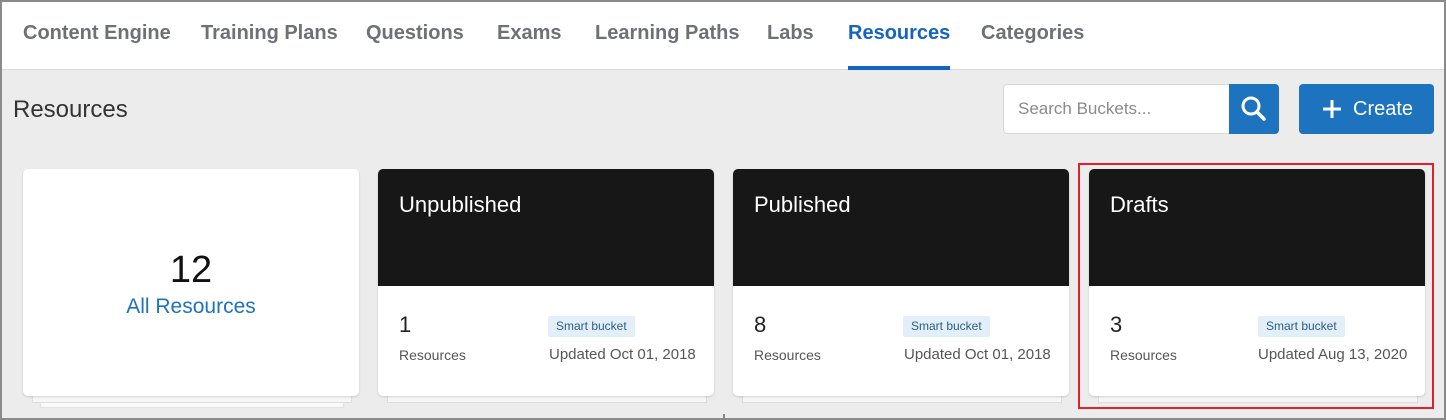 Image resolution: width=1446 pixels, height=420 pixels. Describe the element at coordinates (790, 36) in the screenshot. I see `tab-labs: Labs` at that location.